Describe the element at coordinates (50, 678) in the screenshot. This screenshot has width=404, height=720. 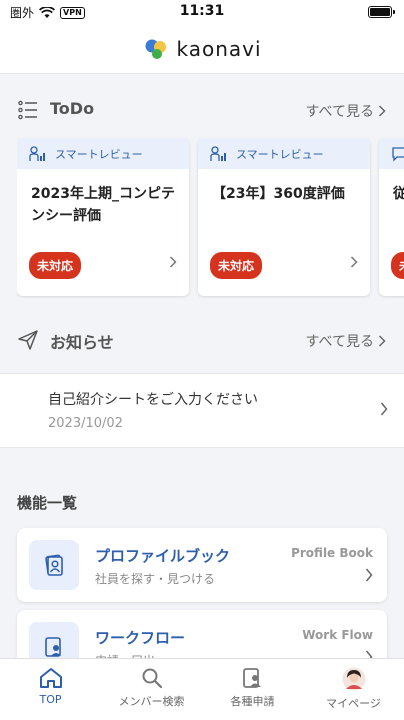
I see `home-icon` at that location.